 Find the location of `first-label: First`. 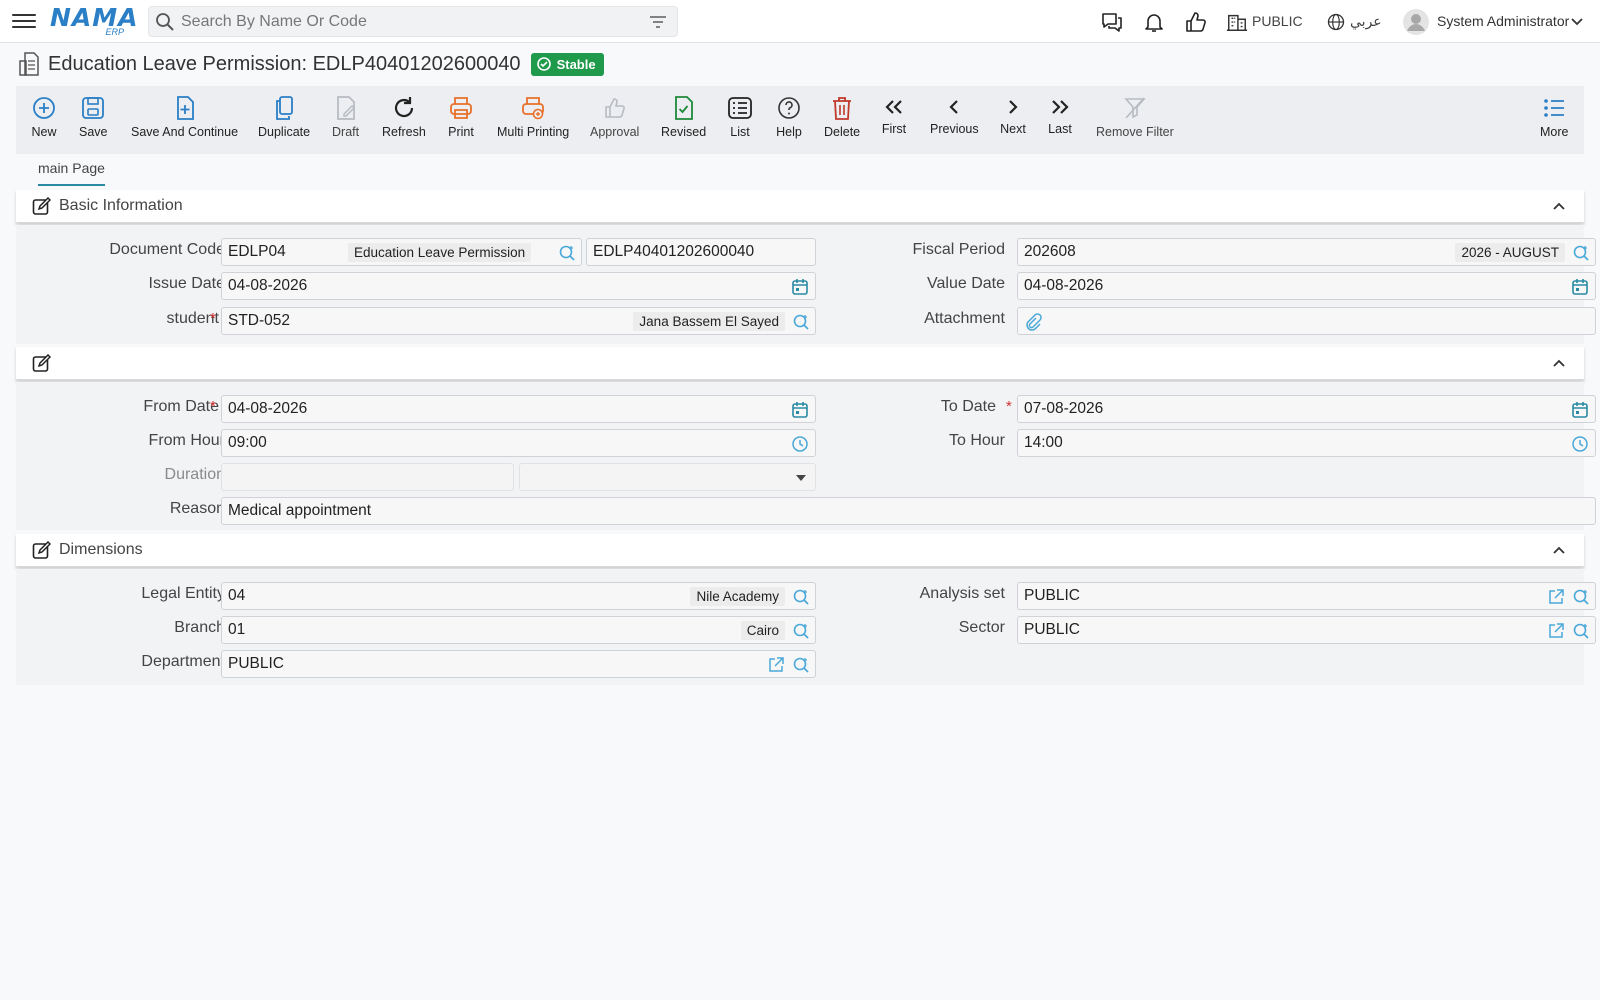

first-label: First is located at coordinates (894, 129).